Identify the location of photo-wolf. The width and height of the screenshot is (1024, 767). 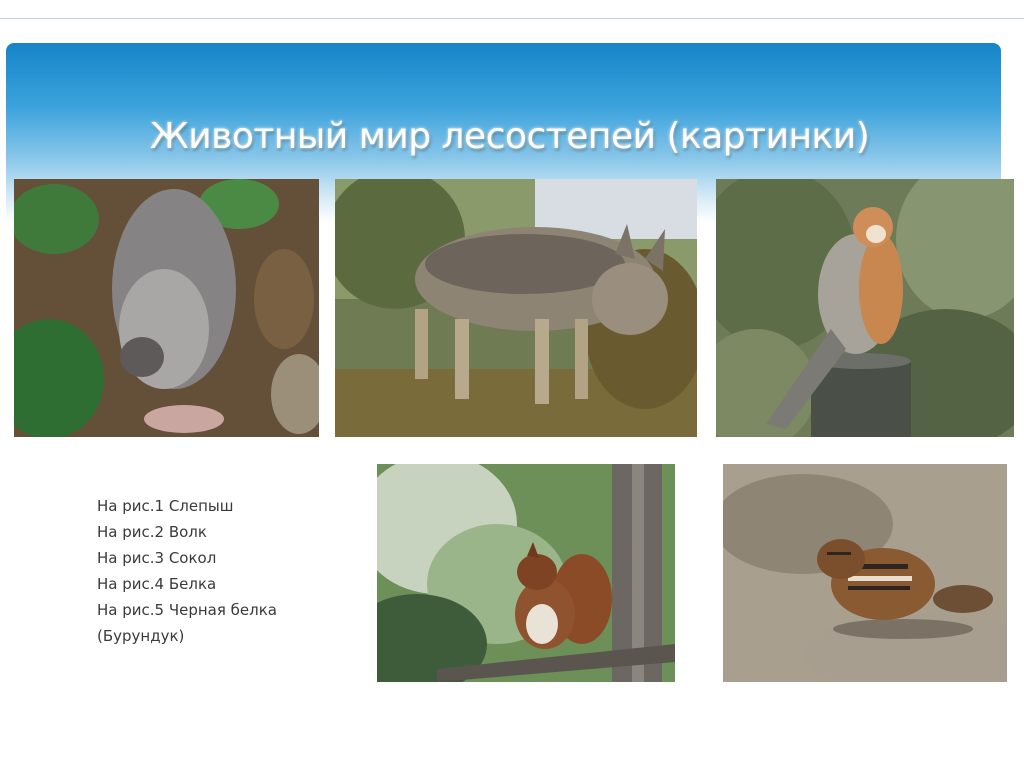
(516, 308).